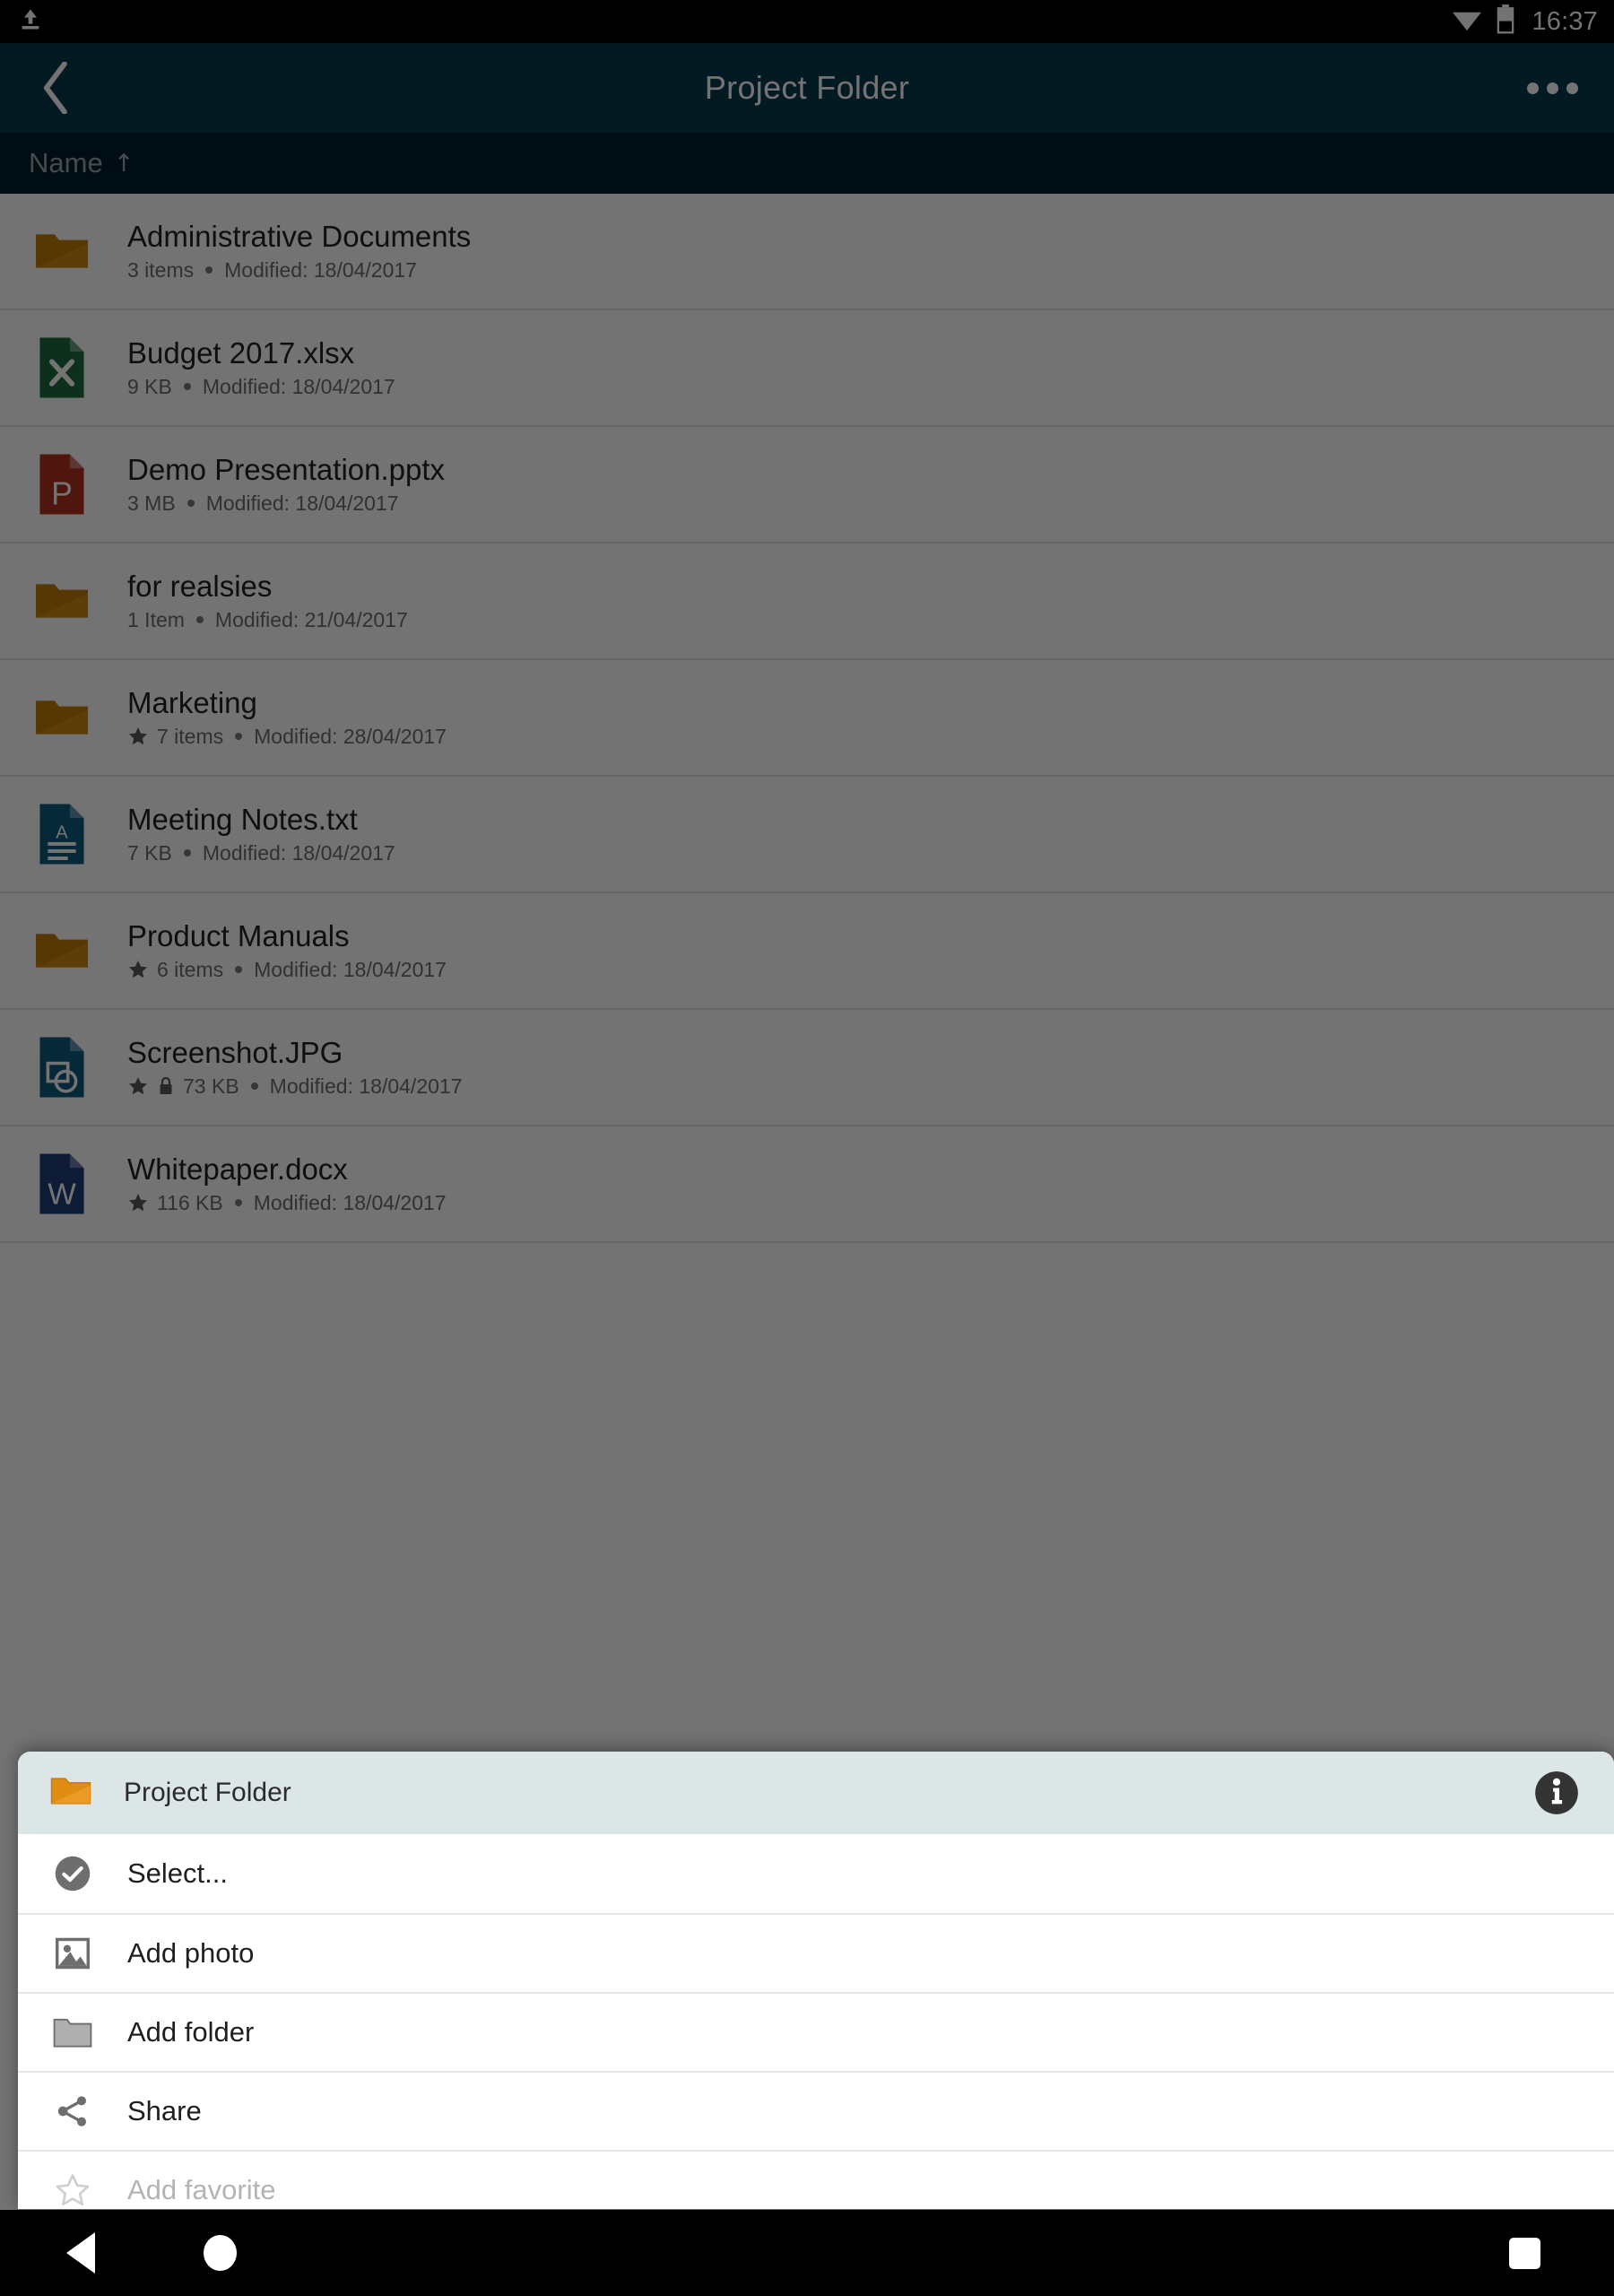  Describe the element at coordinates (161, 269) in the screenshot. I see `file-size: 3 items` at that location.